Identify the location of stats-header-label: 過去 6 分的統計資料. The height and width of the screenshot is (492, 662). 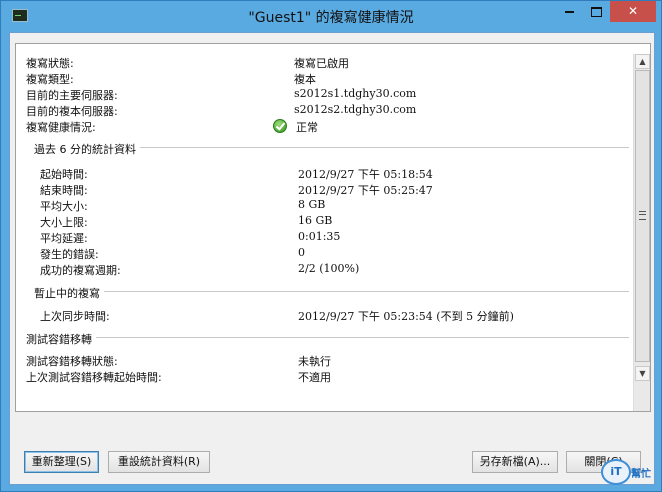
(87, 149).